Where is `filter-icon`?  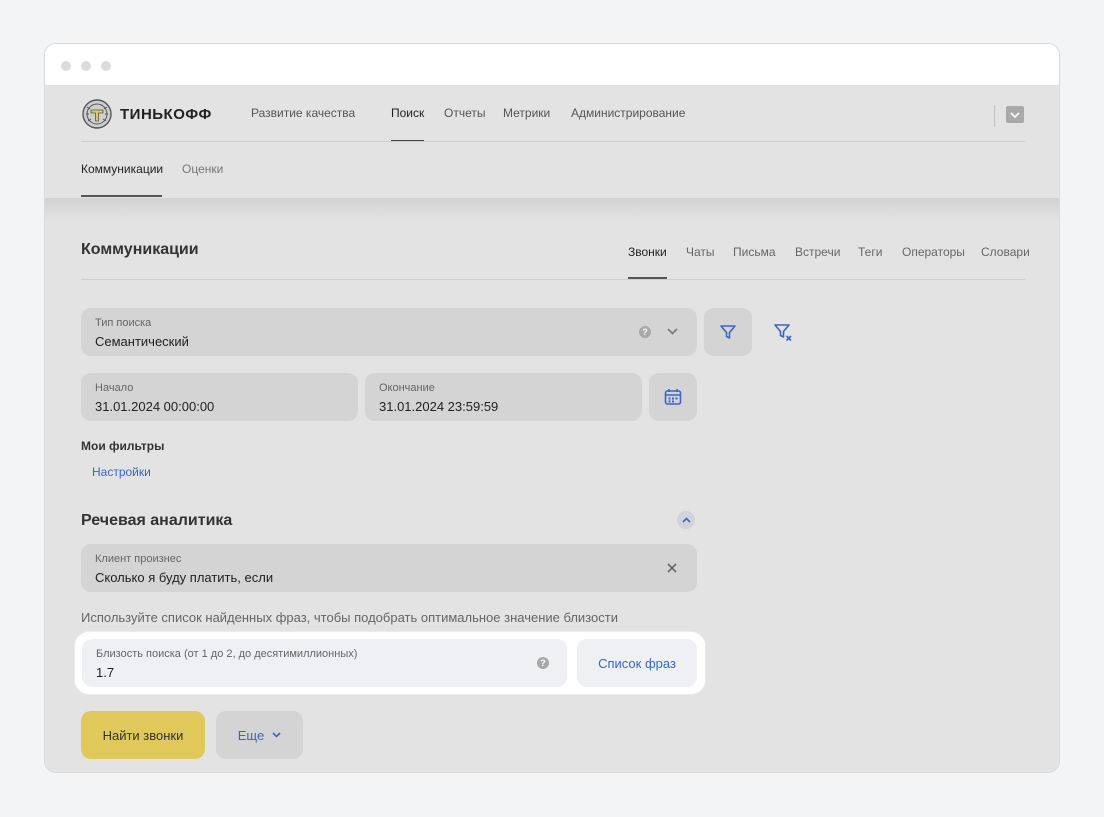
filter-icon is located at coordinates (728, 332).